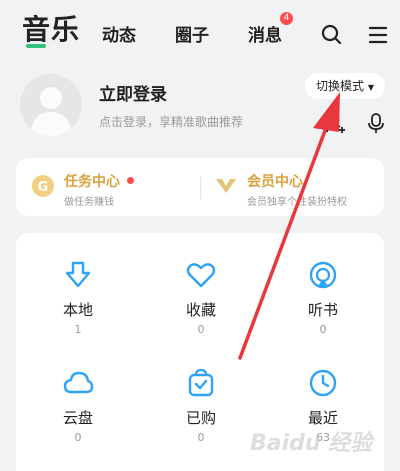  What do you see at coordinates (323, 275) in the screenshot?
I see `audiobook-icon` at bounding box center [323, 275].